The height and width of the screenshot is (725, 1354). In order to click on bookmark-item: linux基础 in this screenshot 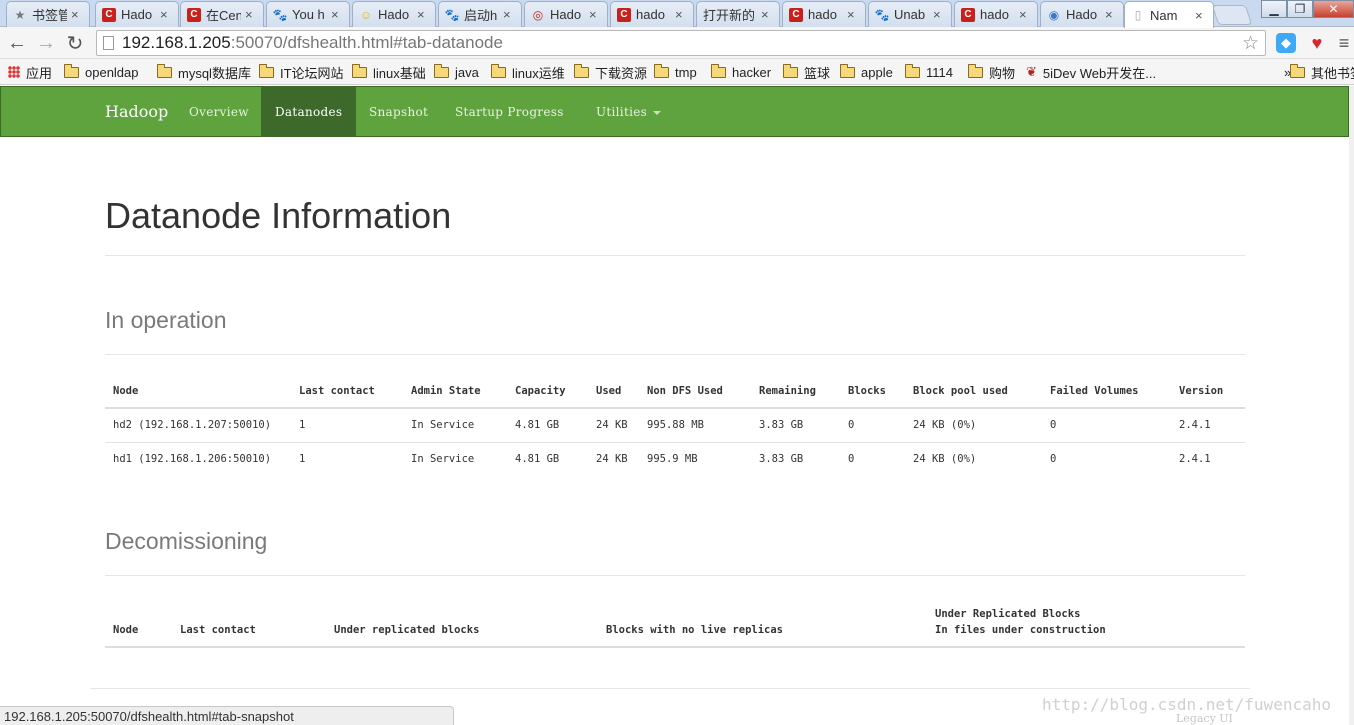, I will do `click(388, 72)`.